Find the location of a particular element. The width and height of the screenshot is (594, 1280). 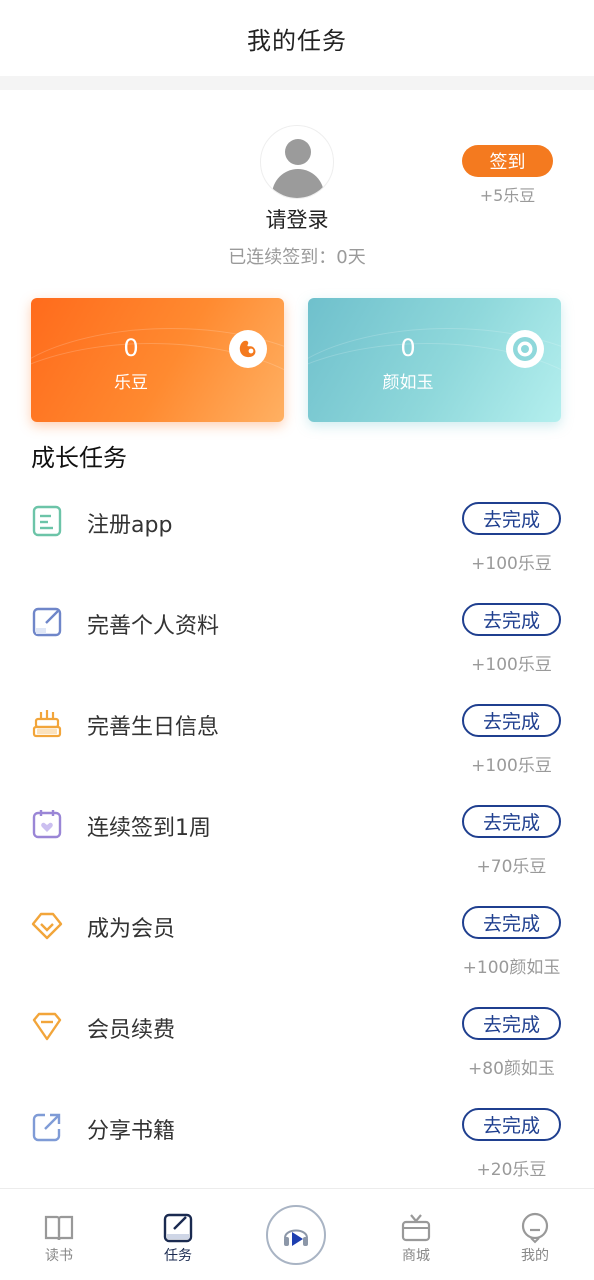

checkin-button: 签到 is located at coordinates (507, 161).